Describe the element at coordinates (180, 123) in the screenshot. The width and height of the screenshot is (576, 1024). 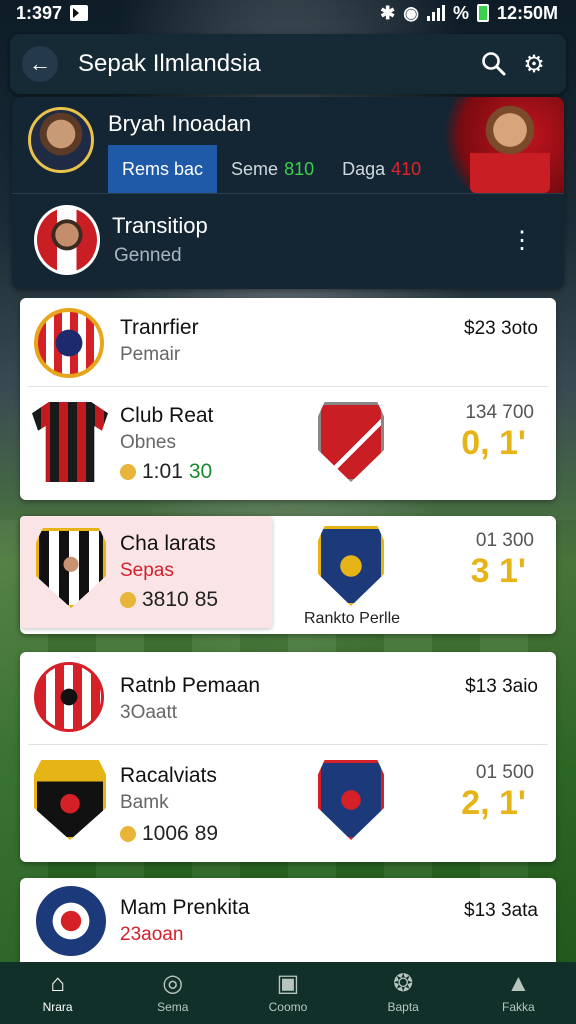
I see `profile-name: Bryah Inoadan` at that location.